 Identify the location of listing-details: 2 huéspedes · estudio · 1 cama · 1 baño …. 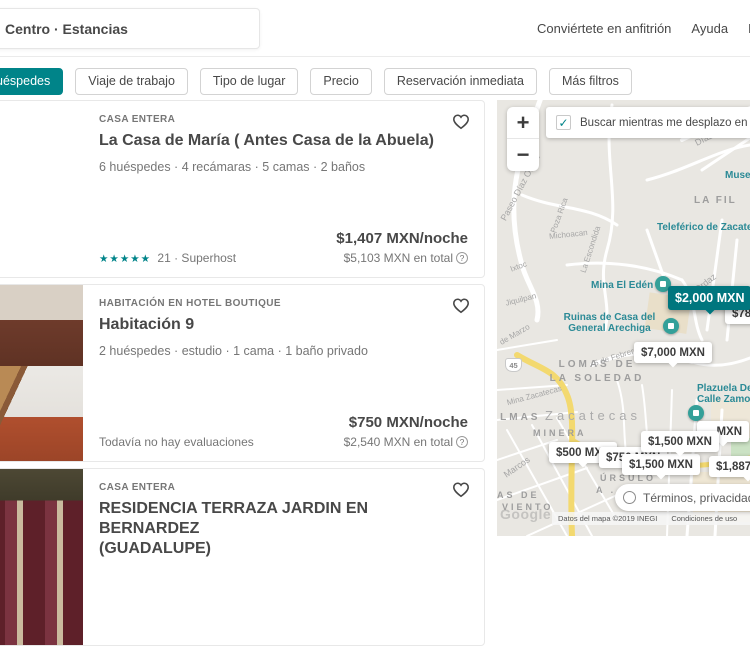
(233, 351).